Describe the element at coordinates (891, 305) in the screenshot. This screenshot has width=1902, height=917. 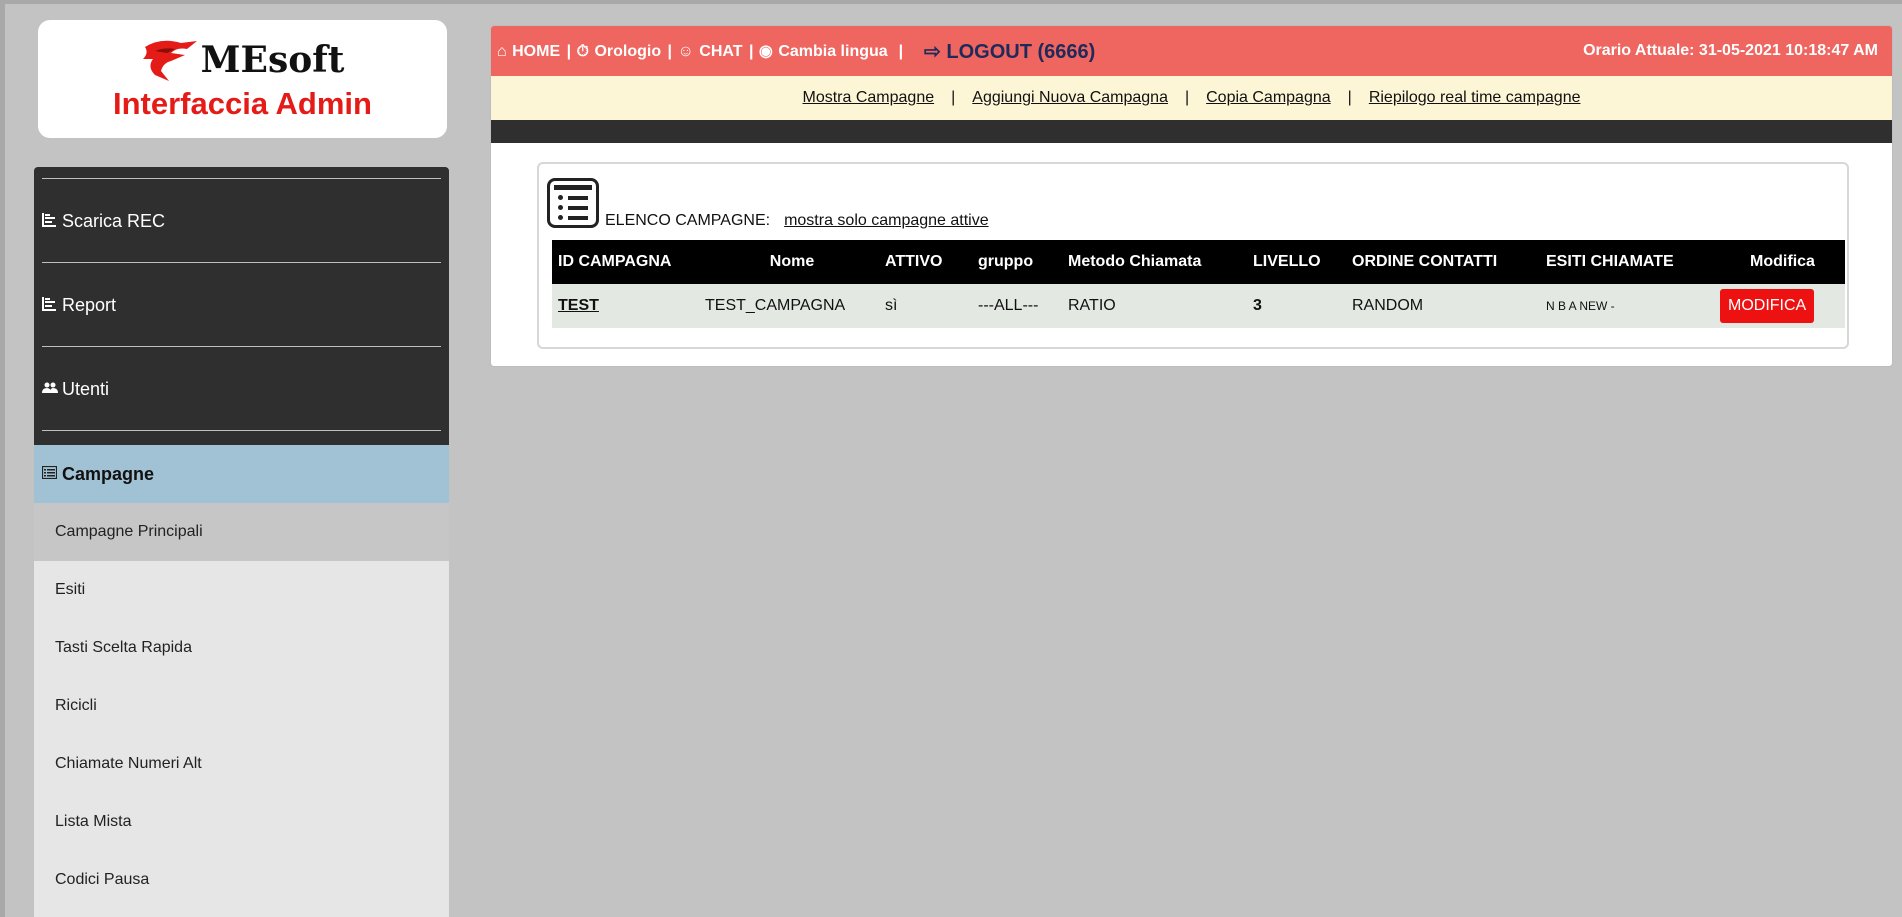
I see `campaign-active: sì` at that location.